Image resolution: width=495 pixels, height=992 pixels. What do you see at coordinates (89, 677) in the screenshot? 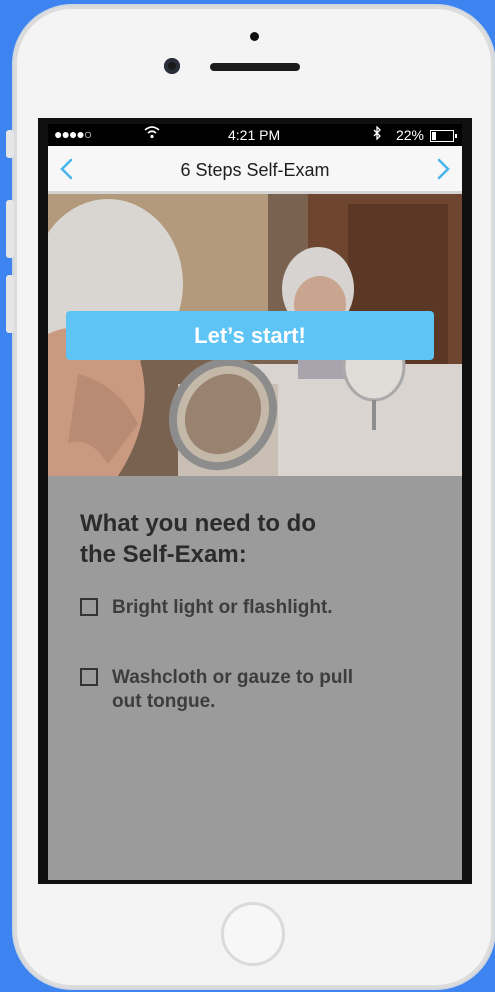
I see `checkbox-washcloth` at bounding box center [89, 677].